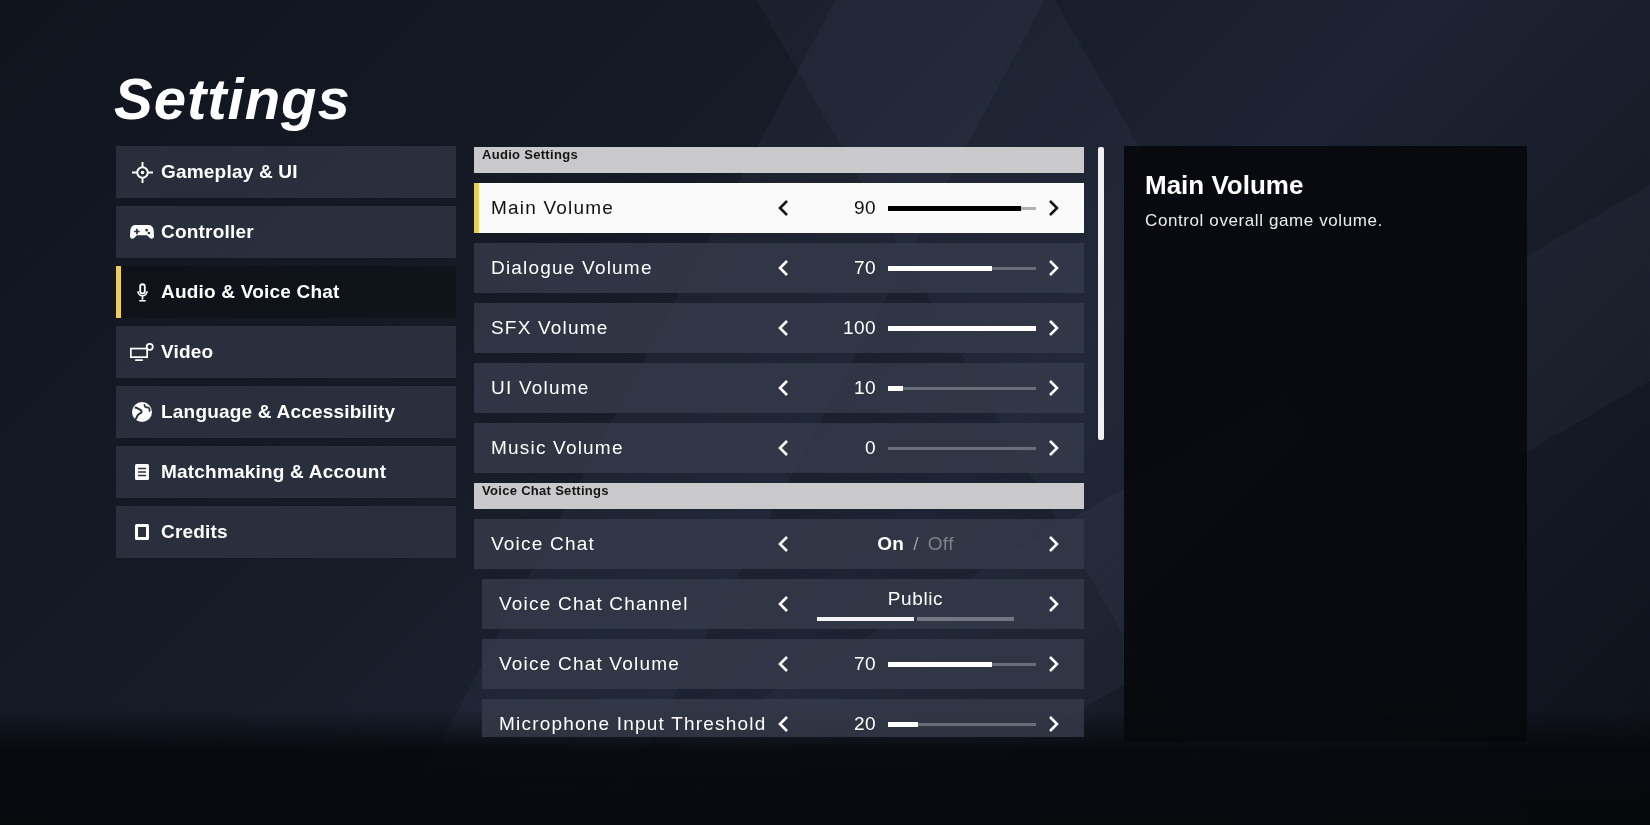 Image resolution: width=1650 pixels, height=825 pixels. What do you see at coordinates (286, 292) in the screenshot?
I see `sidebar-tab: Audio & Voice Chat` at bounding box center [286, 292].